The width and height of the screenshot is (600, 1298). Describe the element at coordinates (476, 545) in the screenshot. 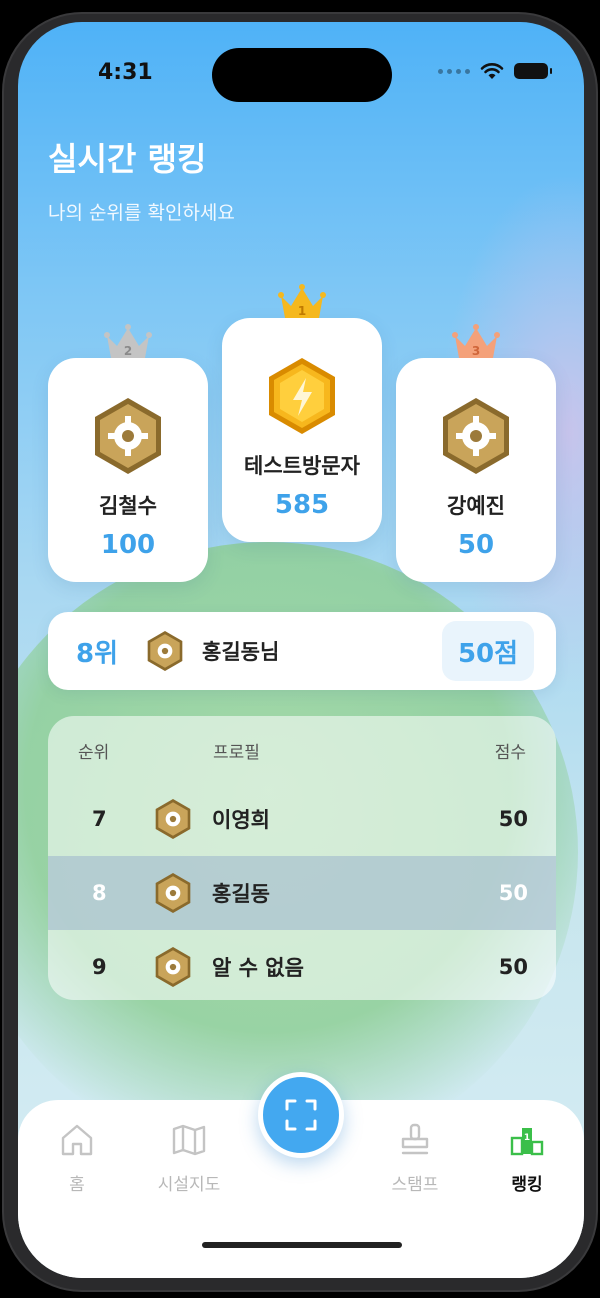

I see `podium-score: 50` at that location.